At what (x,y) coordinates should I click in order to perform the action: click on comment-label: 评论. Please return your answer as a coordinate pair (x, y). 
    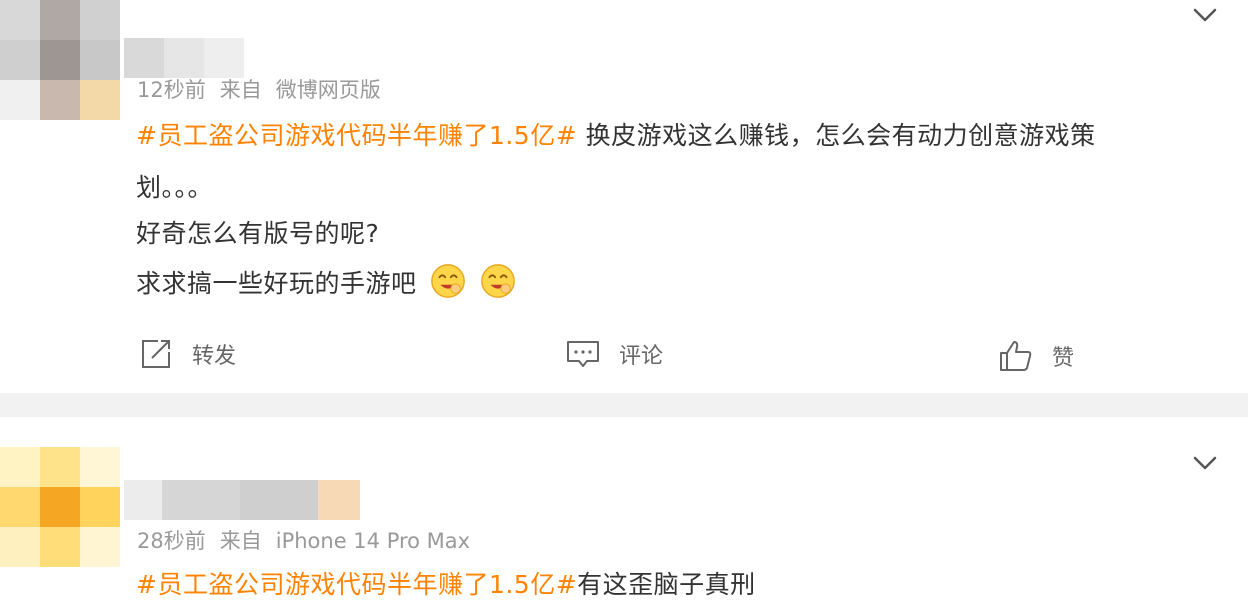
    Looking at the image, I should click on (641, 356).